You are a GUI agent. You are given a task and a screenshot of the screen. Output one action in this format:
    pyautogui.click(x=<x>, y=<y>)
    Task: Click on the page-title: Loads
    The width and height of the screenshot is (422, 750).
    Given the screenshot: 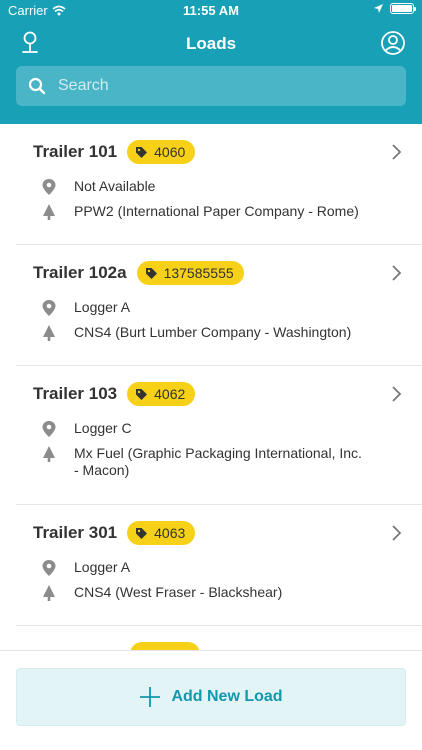 What is the action you would take?
    pyautogui.click(x=211, y=43)
    